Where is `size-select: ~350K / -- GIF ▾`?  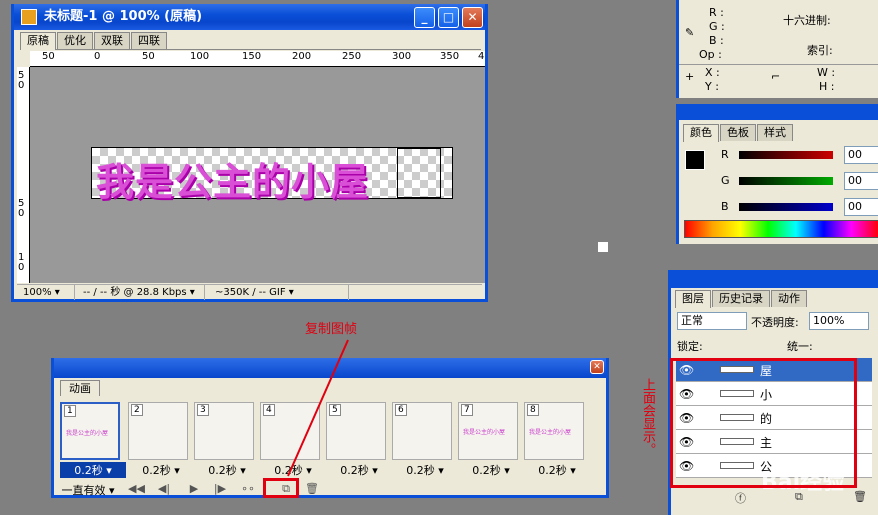
size-select: ~350K / -- GIF ▾ is located at coordinates (279, 292).